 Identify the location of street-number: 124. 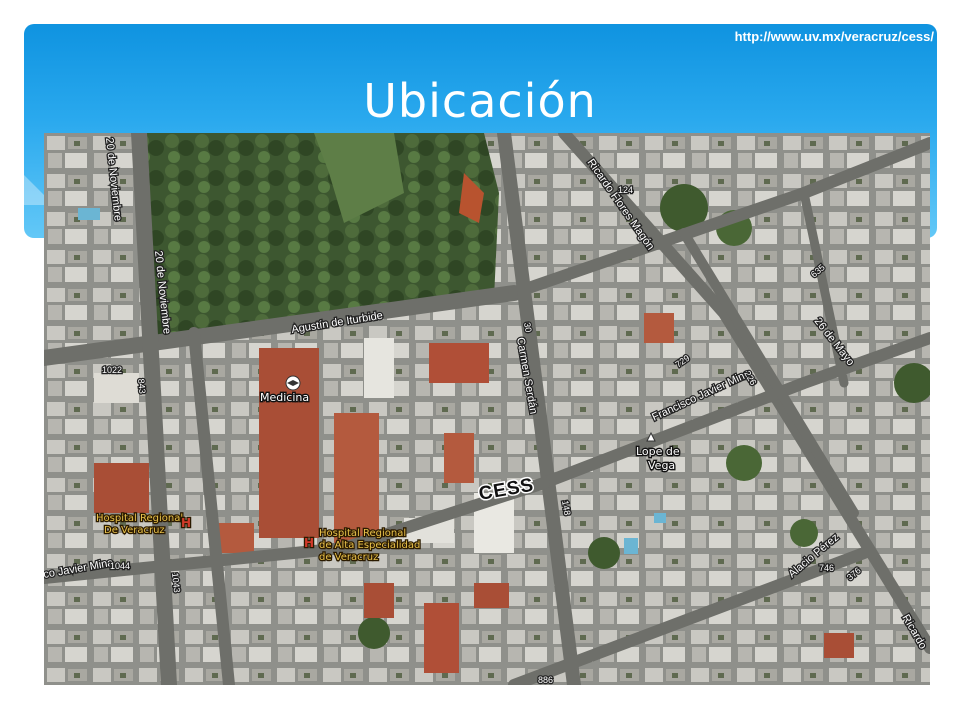
(625, 190).